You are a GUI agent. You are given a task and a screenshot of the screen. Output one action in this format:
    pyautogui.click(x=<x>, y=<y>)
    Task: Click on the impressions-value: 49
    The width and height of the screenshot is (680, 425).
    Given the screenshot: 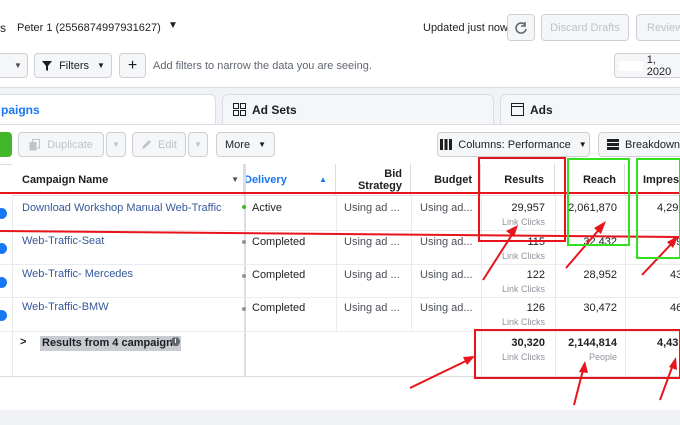 What is the action you would take?
    pyautogui.click(x=675, y=242)
    